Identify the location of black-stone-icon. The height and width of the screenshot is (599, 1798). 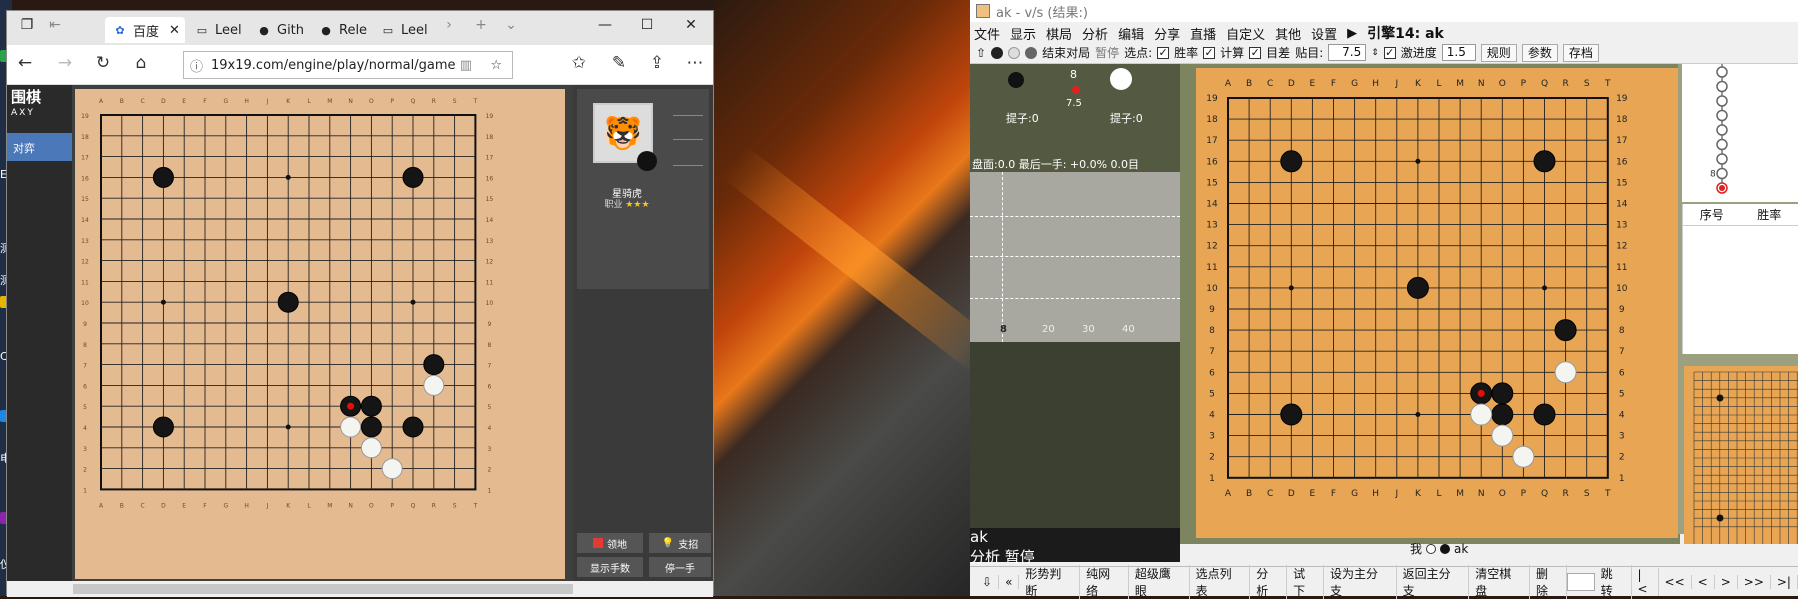
(997, 53).